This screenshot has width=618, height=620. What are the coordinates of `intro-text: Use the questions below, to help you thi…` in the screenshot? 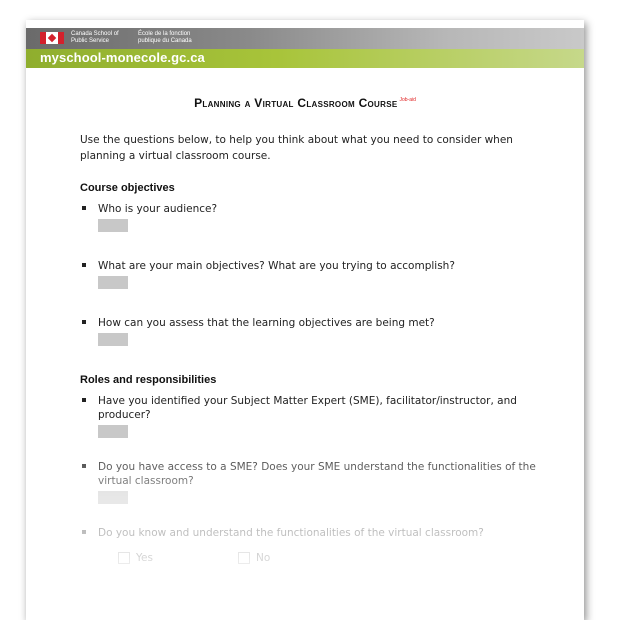 It's located at (296, 148).